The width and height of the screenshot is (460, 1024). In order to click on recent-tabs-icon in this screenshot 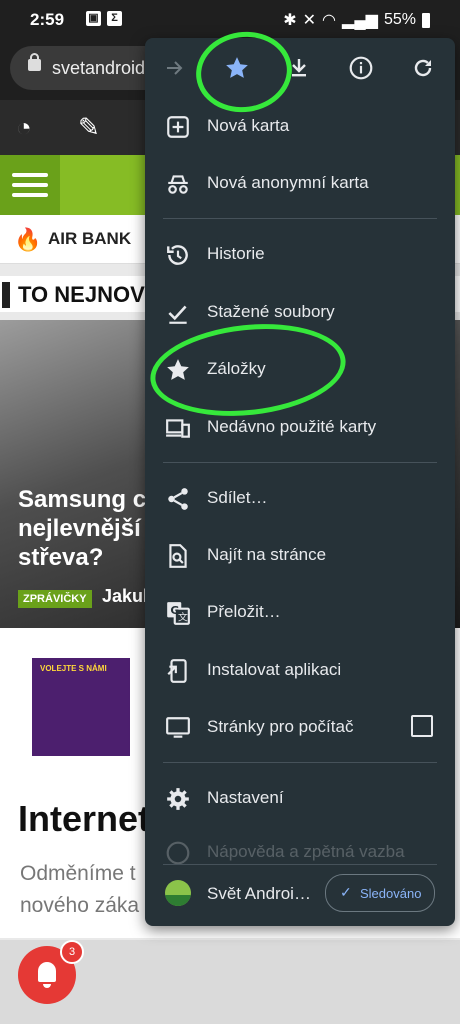, I will do `click(178, 428)`.